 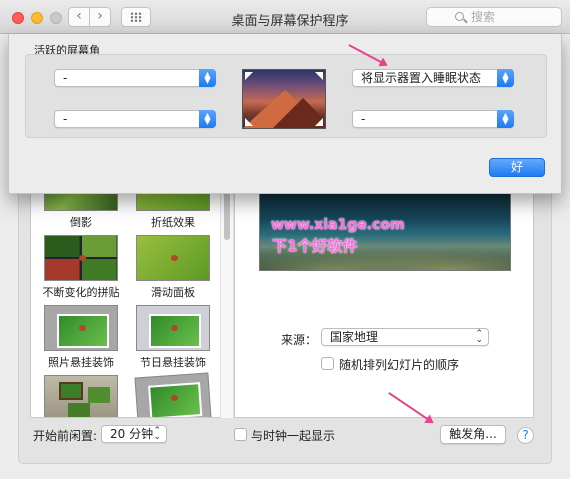 I want to click on title-bar: ‹ › 桌面与屏幕保护程序 搜索, so click(x=285, y=17).